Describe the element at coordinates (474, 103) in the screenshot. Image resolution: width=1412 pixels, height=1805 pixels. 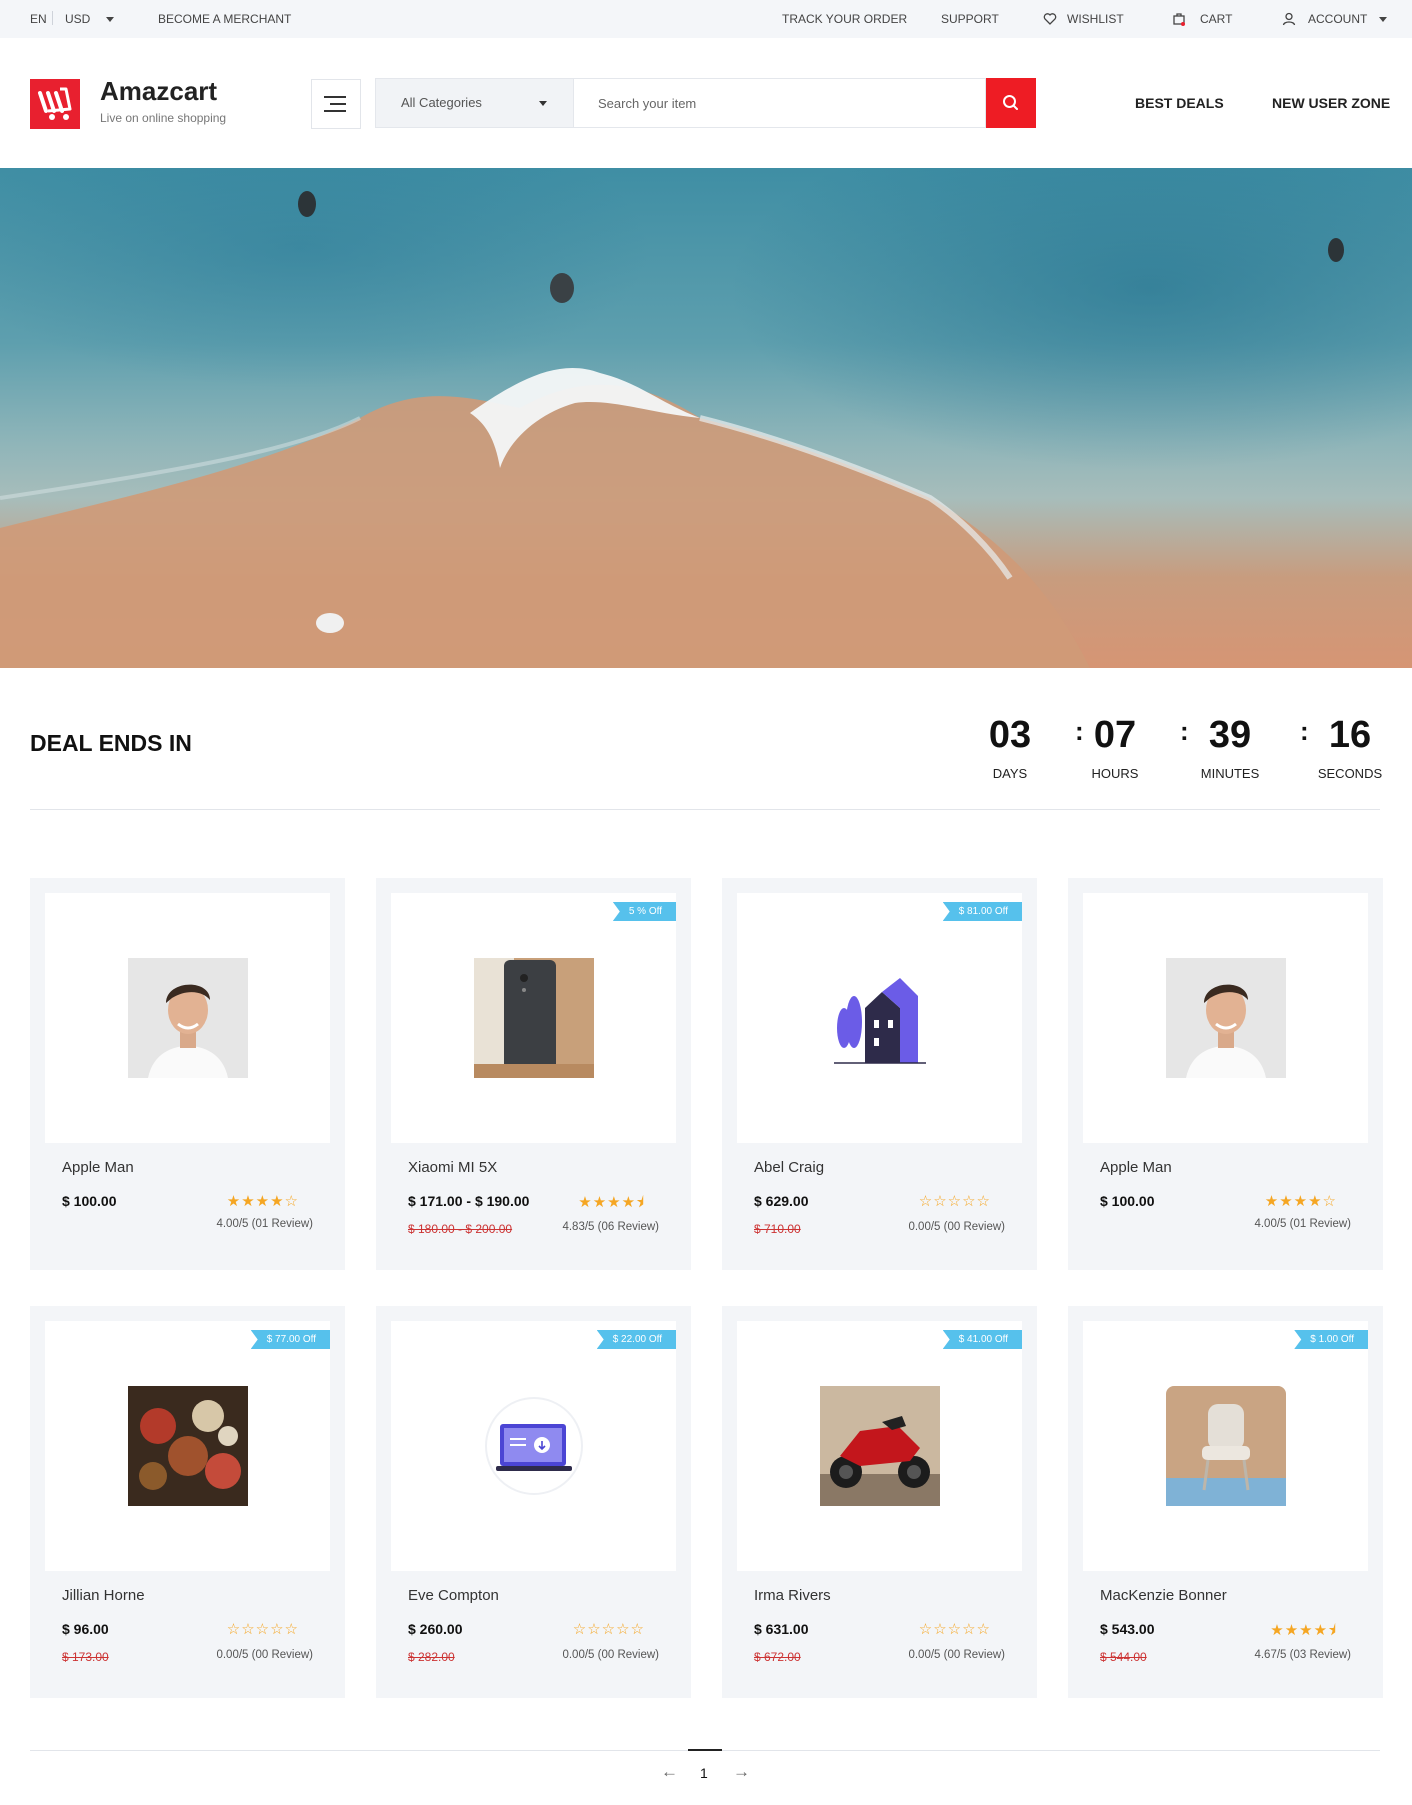
I see `category-select: All Categories` at that location.